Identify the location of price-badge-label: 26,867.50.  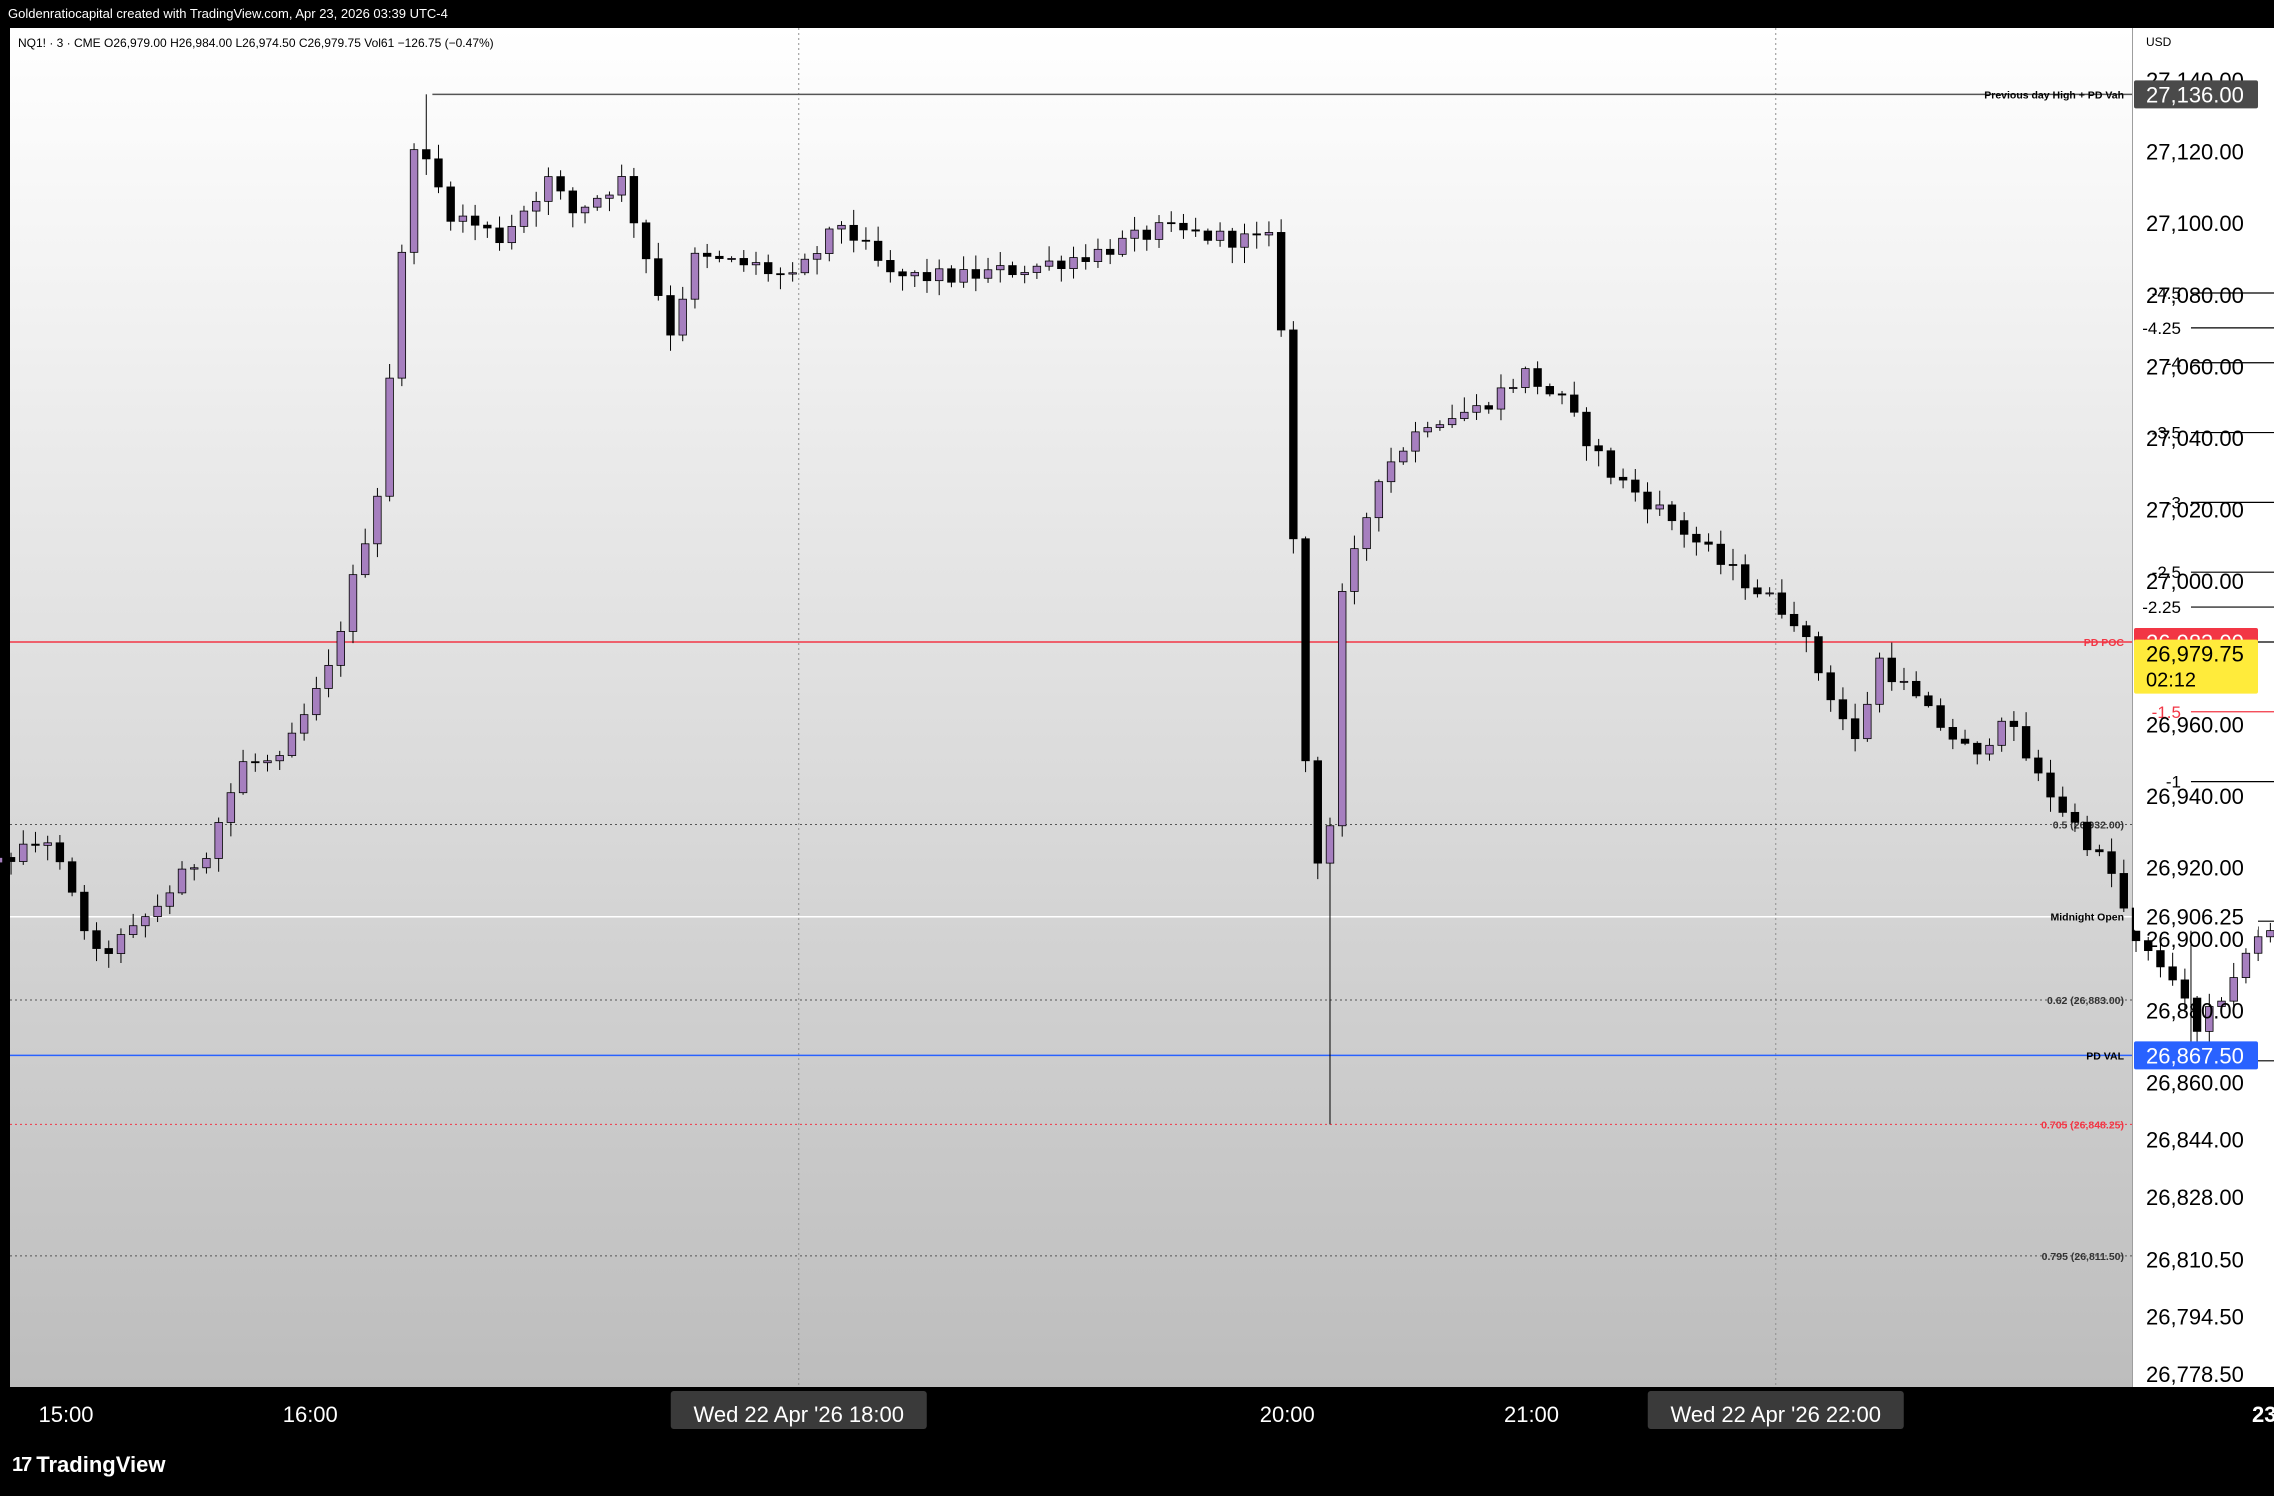
(2195, 1055).